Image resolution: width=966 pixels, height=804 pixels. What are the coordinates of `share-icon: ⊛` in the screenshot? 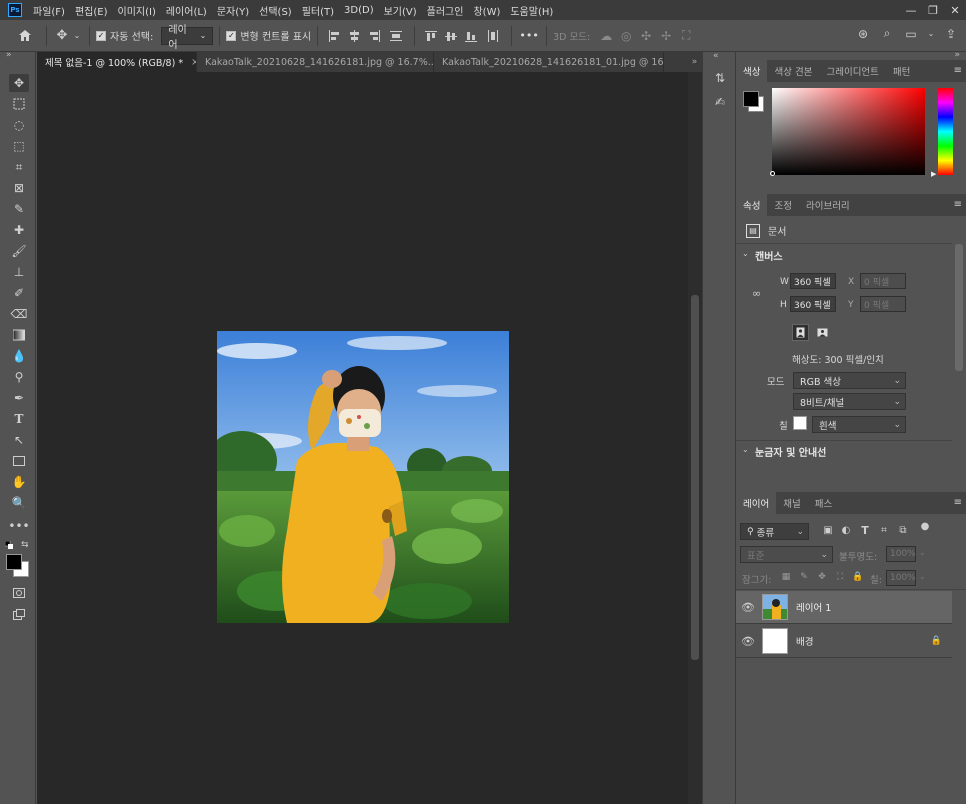 It's located at (863, 34).